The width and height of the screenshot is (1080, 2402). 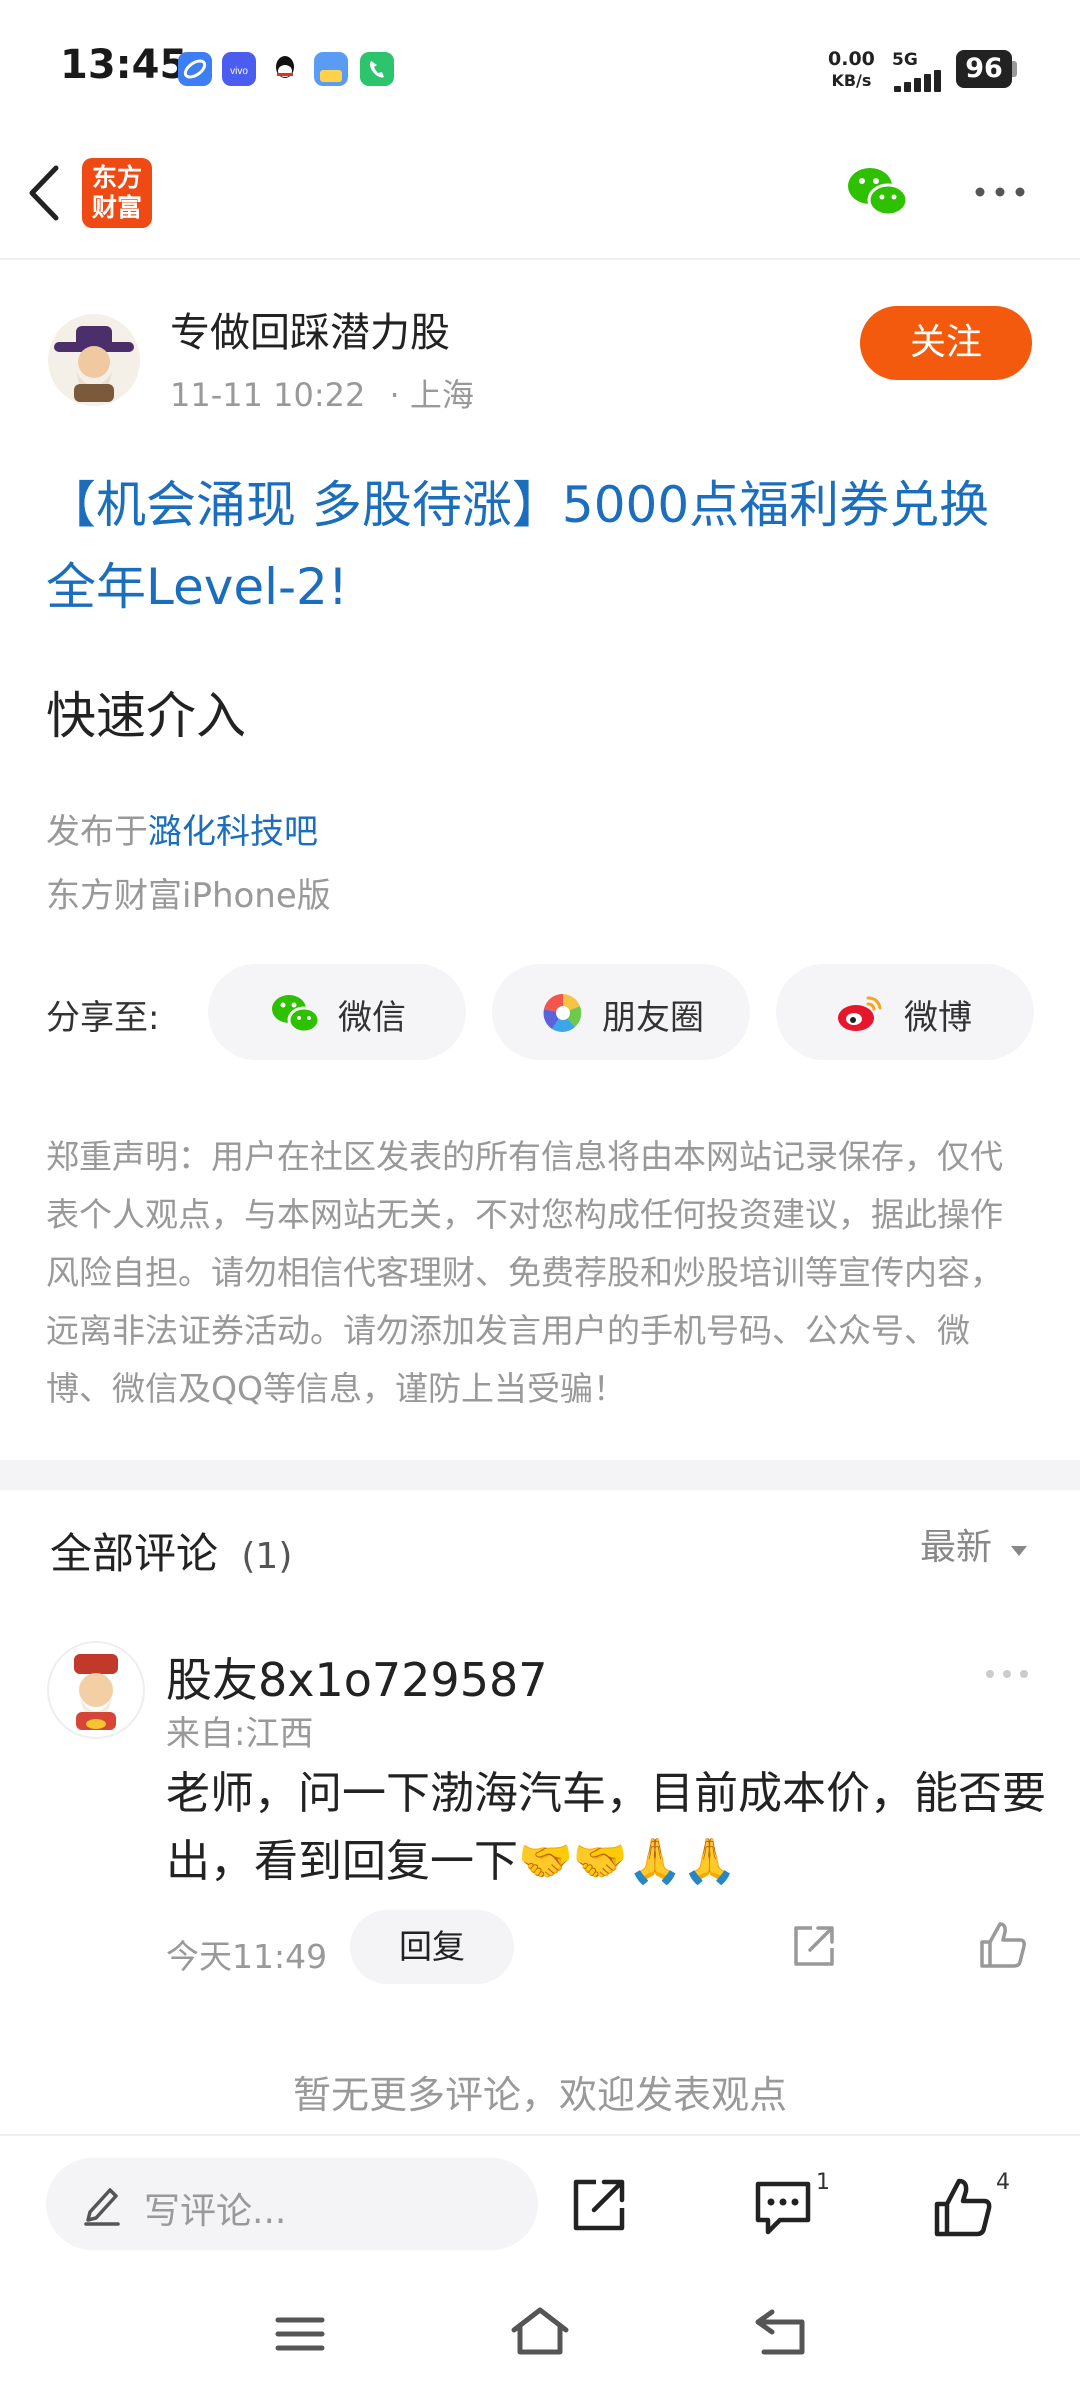 I want to click on network-speed: 0.00 KB/s, so click(x=851, y=70).